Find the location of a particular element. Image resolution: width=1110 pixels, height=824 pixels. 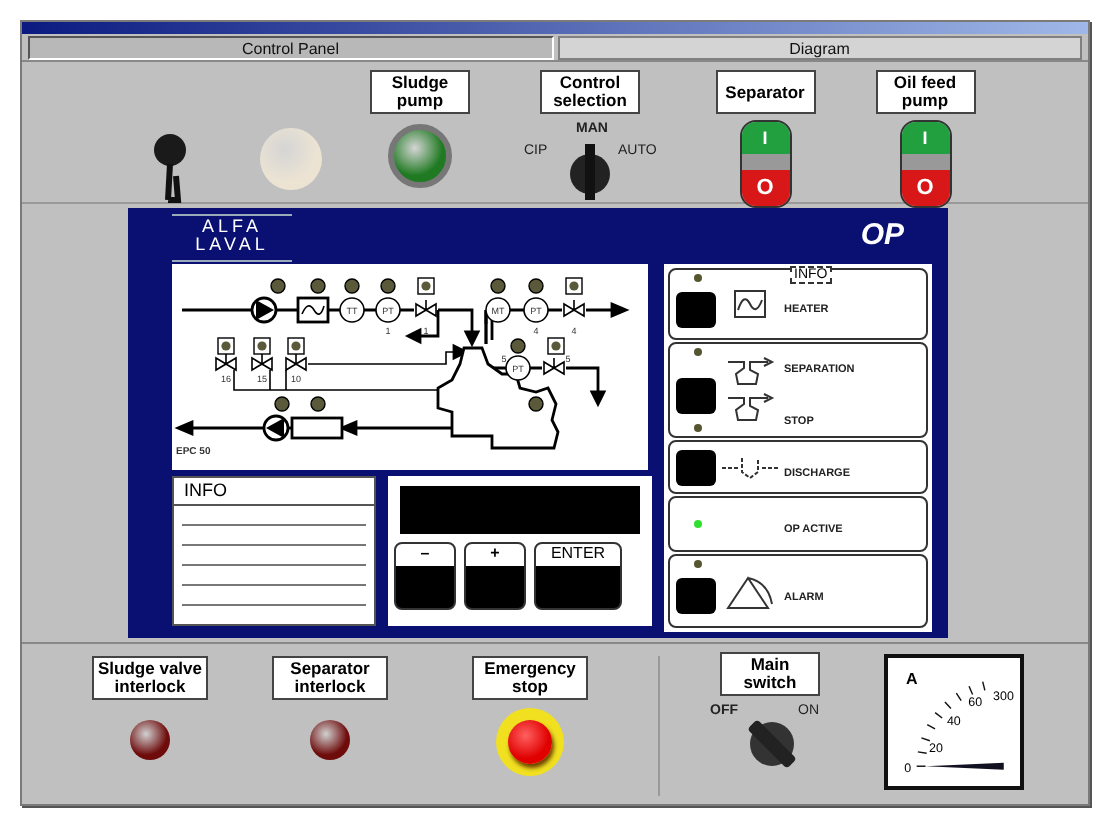

keypad-key: – is located at coordinates (425, 576).